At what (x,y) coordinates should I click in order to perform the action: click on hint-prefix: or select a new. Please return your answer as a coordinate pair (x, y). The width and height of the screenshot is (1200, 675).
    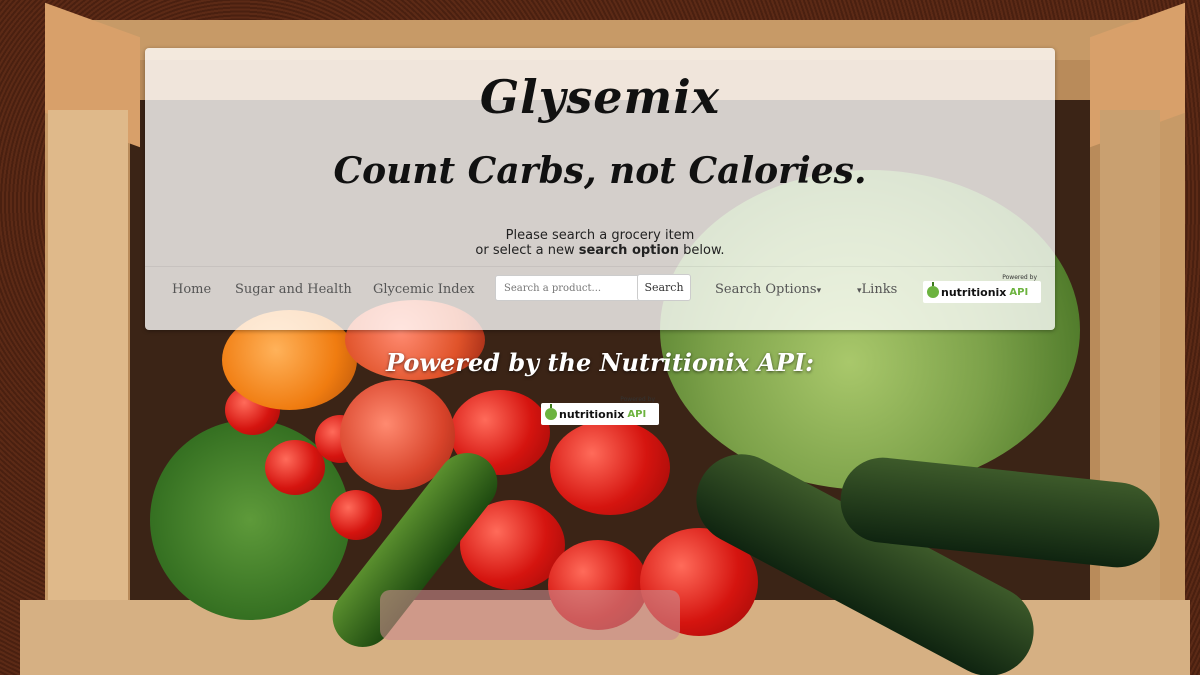
    Looking at the image, I should click on (527, 250).